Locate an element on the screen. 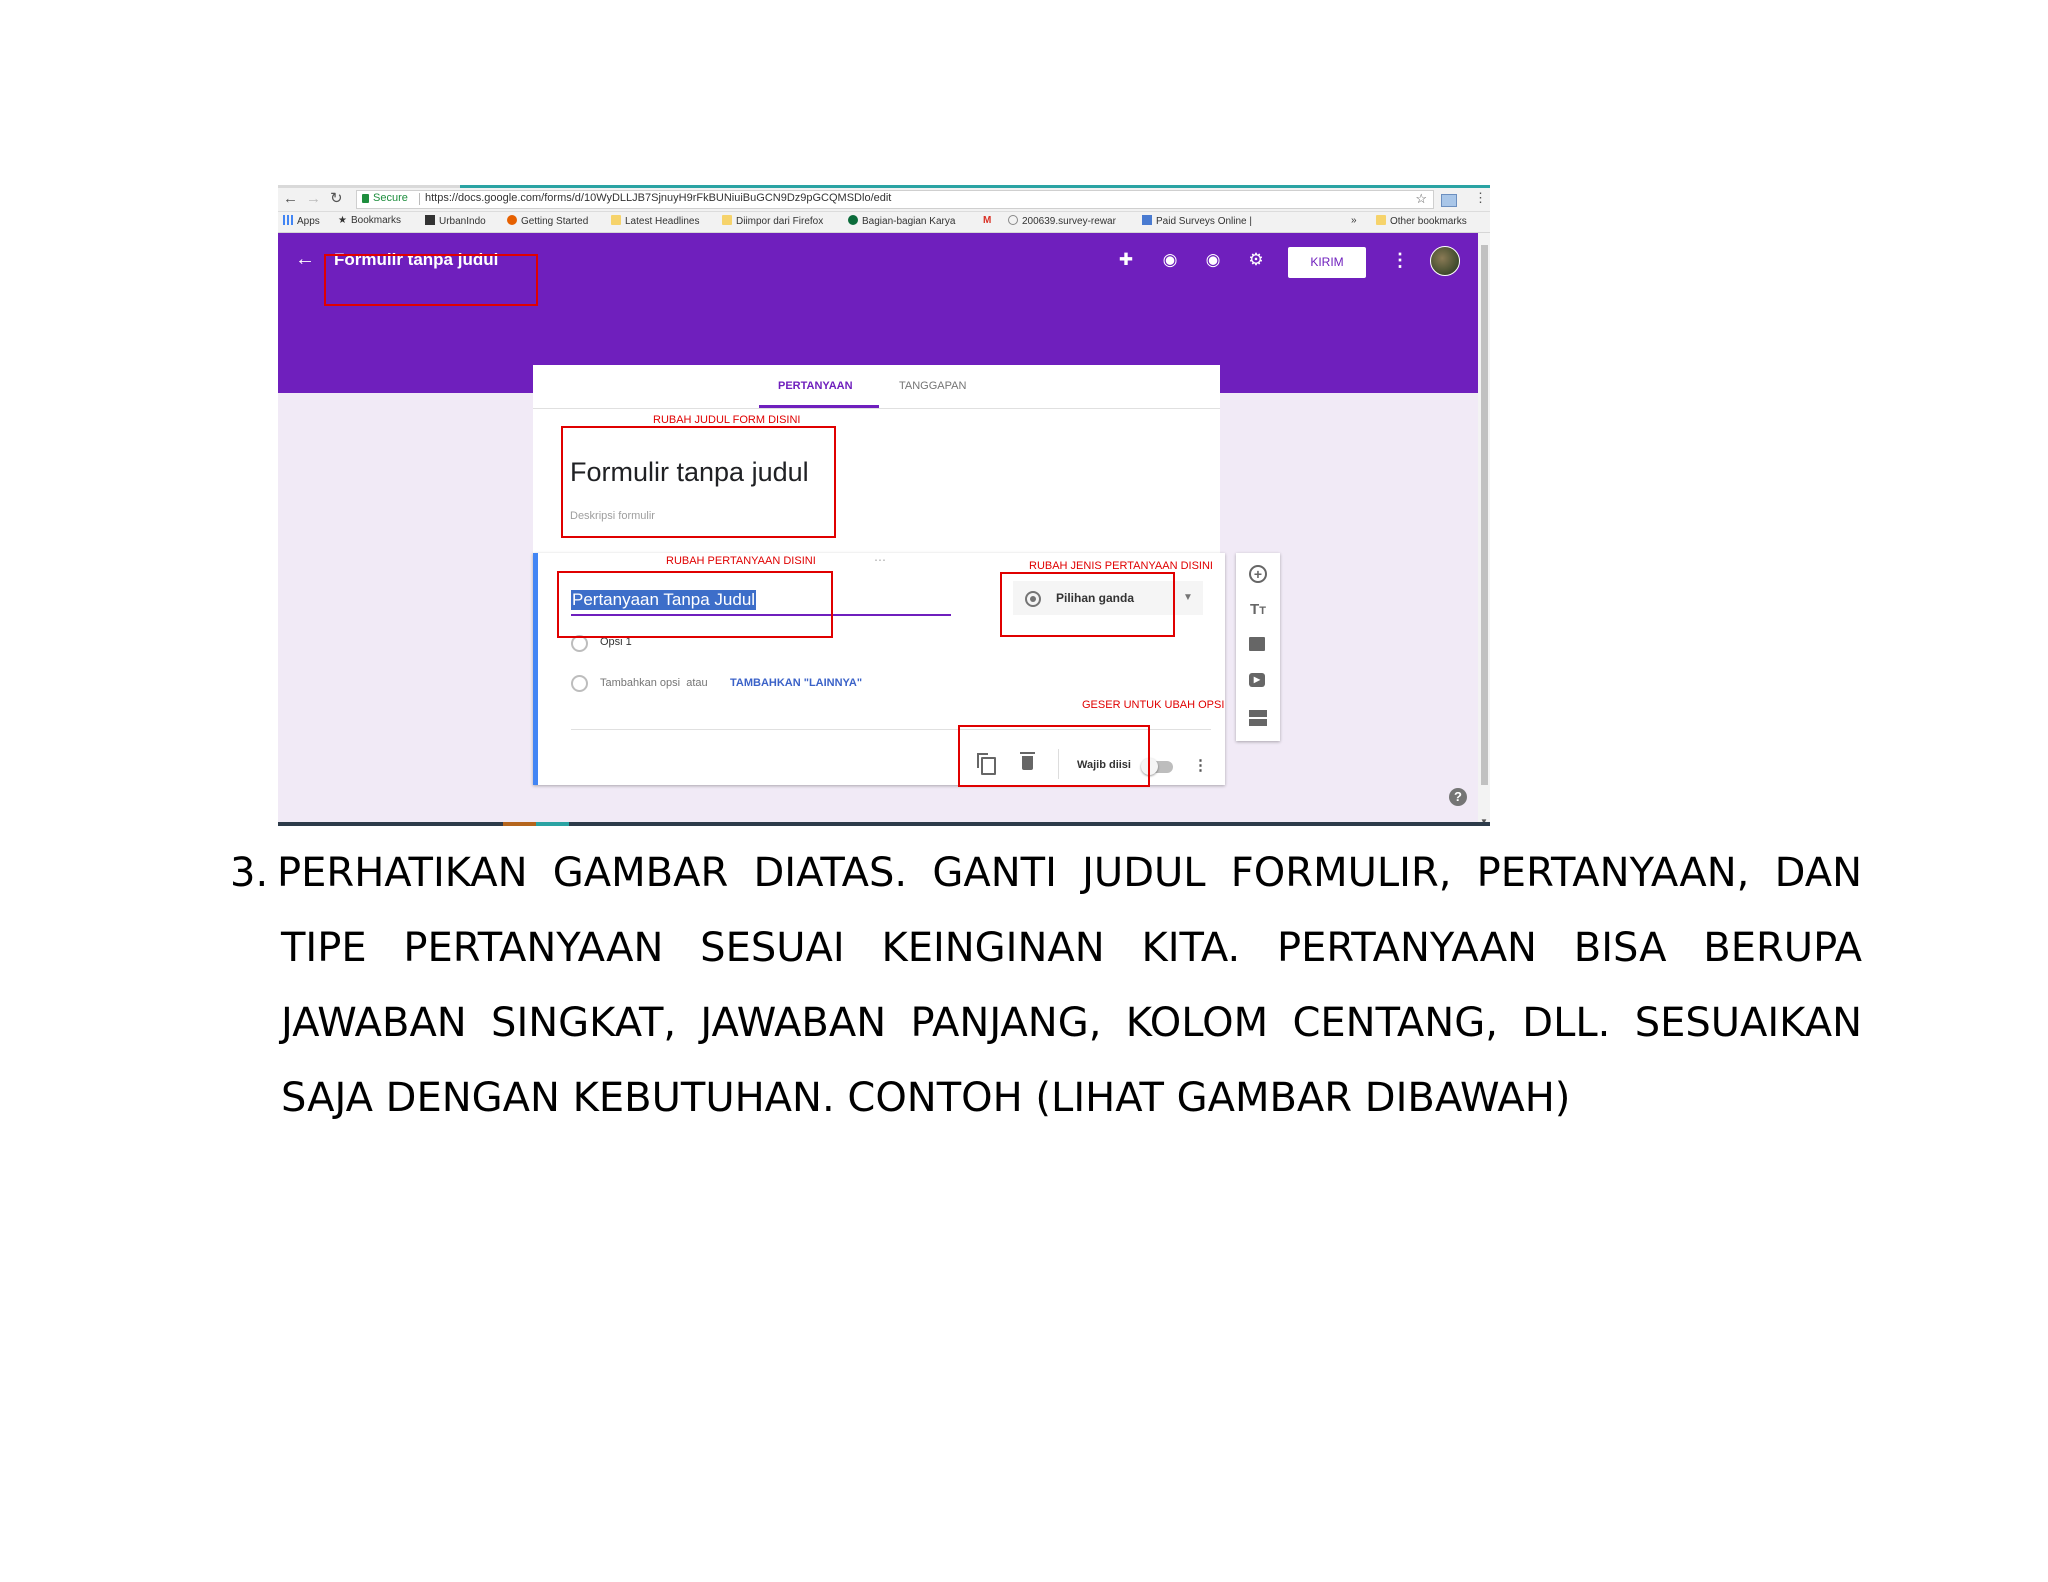 This screenshot has height=1582, width=2048. bookmark-urbanindo: UrbanIndo is located at coordinates (455, 221).